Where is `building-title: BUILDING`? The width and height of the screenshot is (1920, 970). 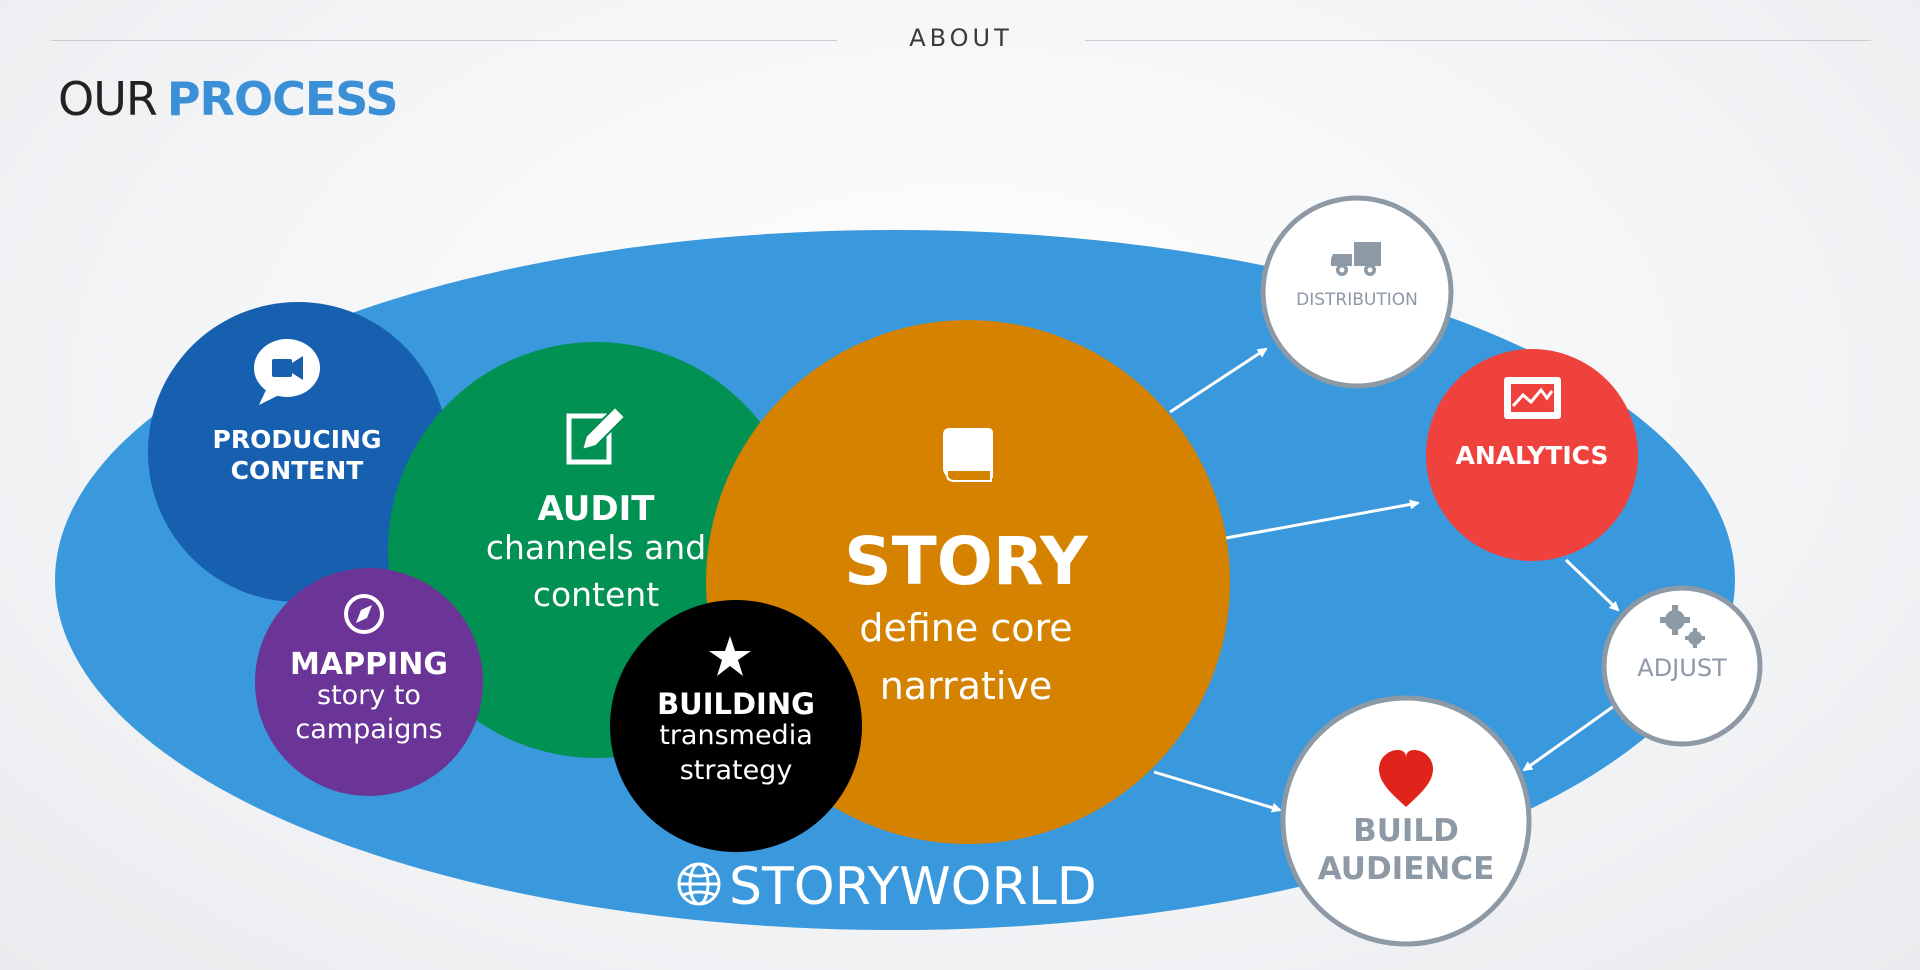
building-title: BUILDING is located at coordinates (736, 704).